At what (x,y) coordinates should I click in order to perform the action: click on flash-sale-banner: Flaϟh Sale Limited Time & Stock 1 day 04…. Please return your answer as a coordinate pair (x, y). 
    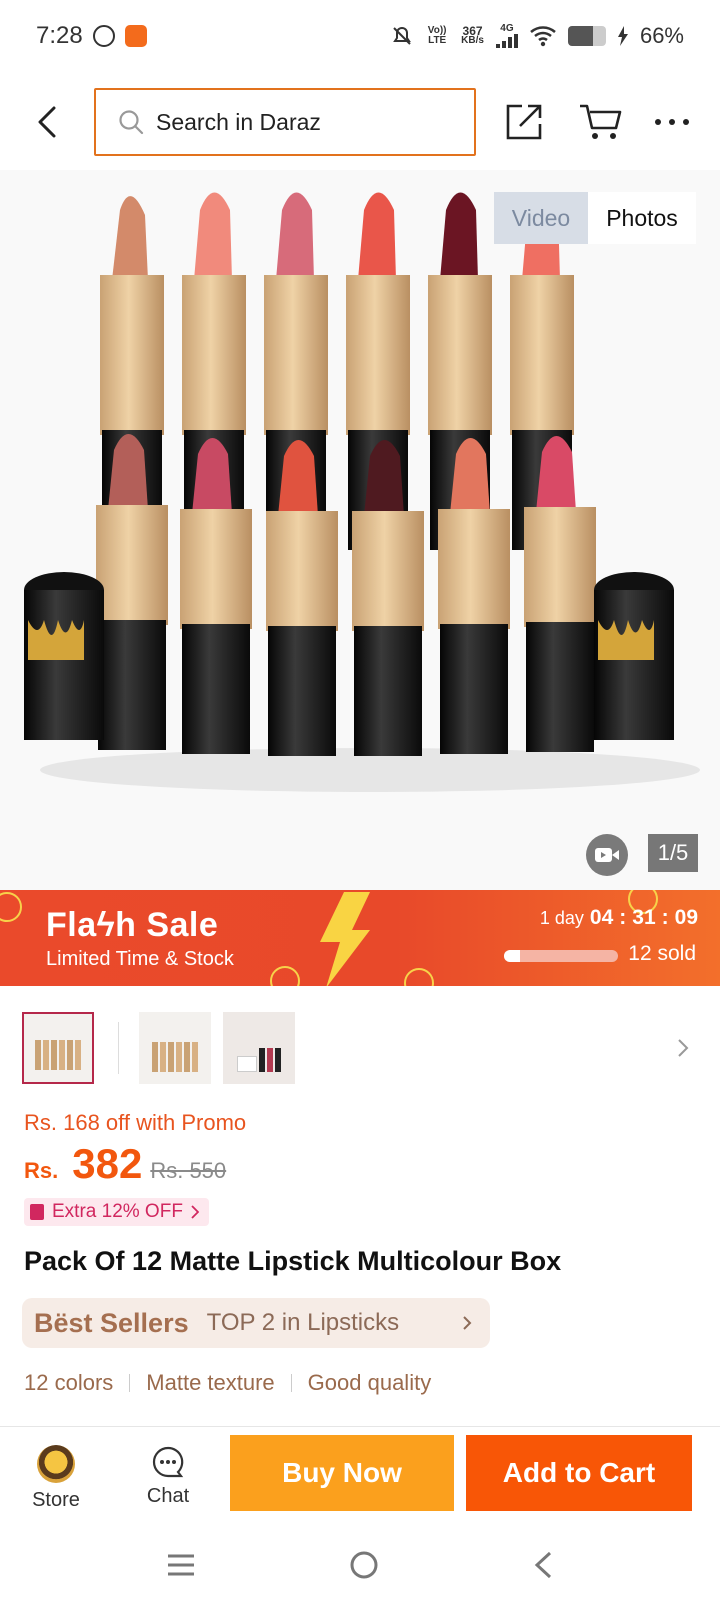
    Looking at the image, I should click on (360, 938).